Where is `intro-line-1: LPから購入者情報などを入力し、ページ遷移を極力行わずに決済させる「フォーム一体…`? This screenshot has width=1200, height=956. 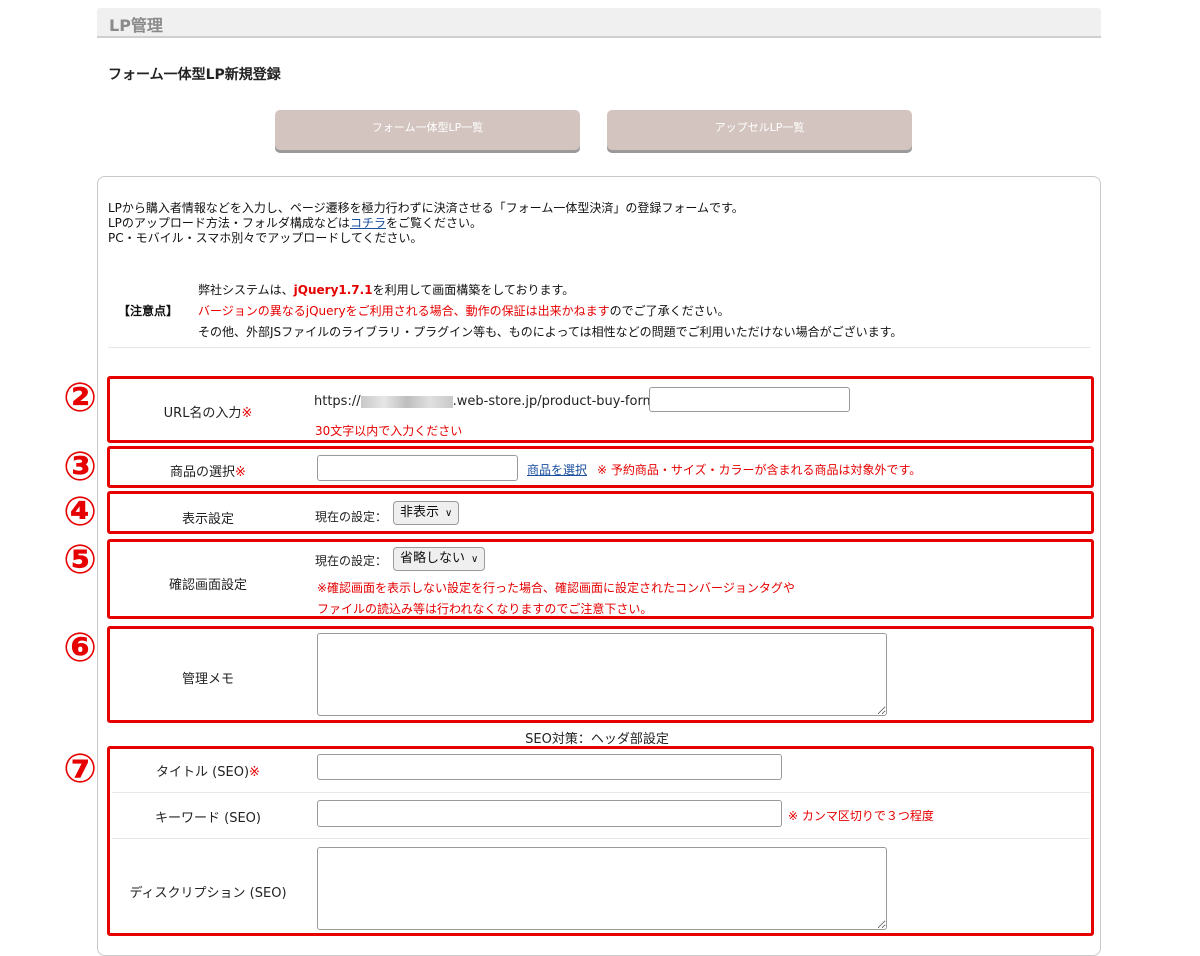
intro-line-1: LPから購入者情報などを入力し、ページ遷移を極力行わずに決済させる「フォーム一体… is located at coordinates (426, 208).